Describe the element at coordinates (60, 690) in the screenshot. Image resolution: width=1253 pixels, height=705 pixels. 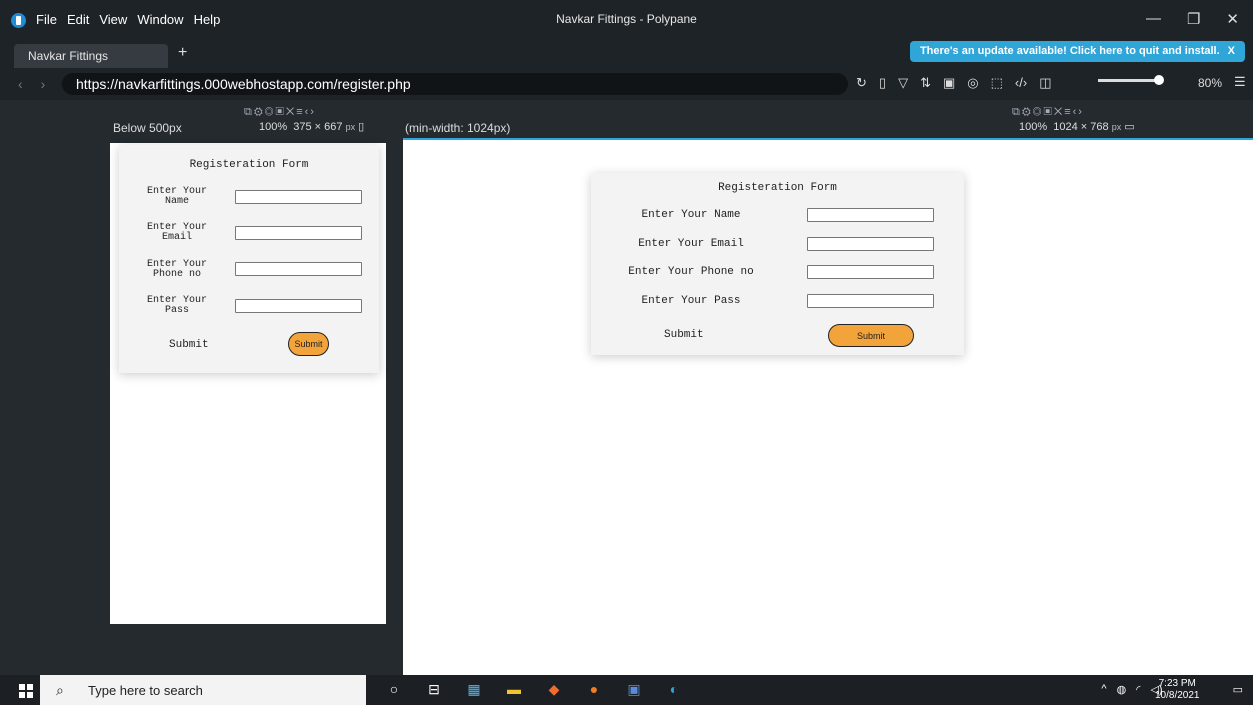
I see `search-icon: ⌕` at that location.